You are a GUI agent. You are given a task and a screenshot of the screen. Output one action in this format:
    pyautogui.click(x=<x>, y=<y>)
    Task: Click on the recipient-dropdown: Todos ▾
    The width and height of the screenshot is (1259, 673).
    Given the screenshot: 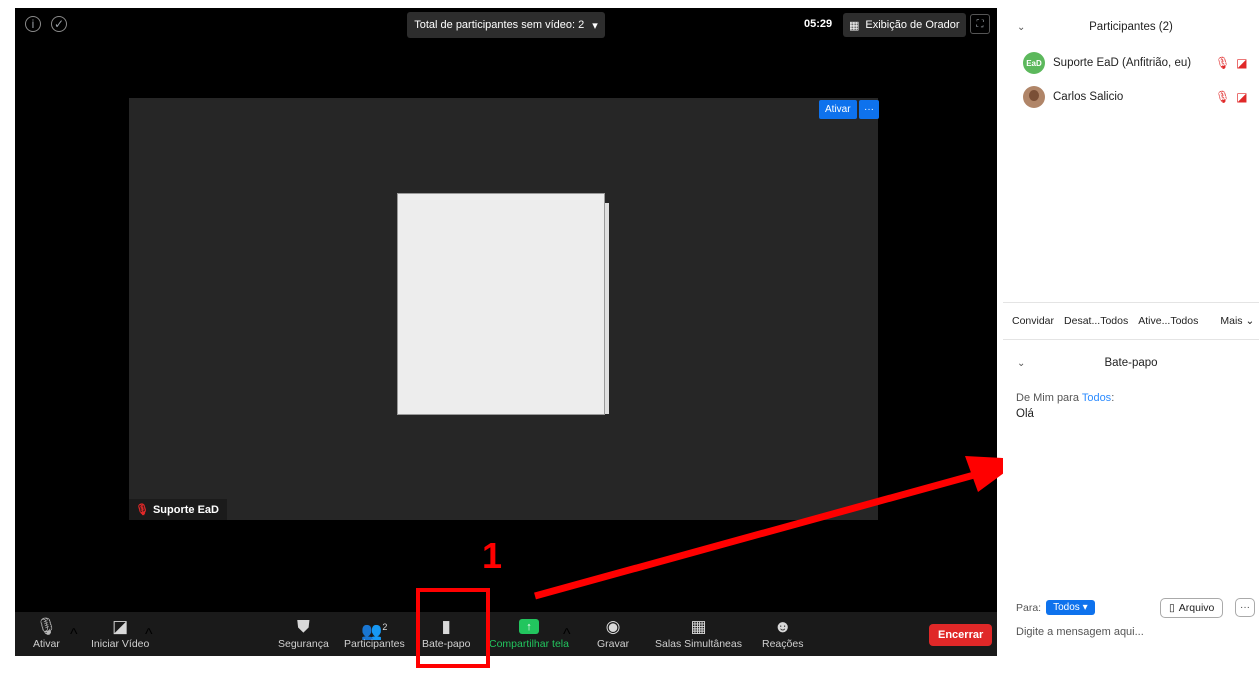 What is the action you would take?
    pyautogui.click(x=1070, y=607)
    